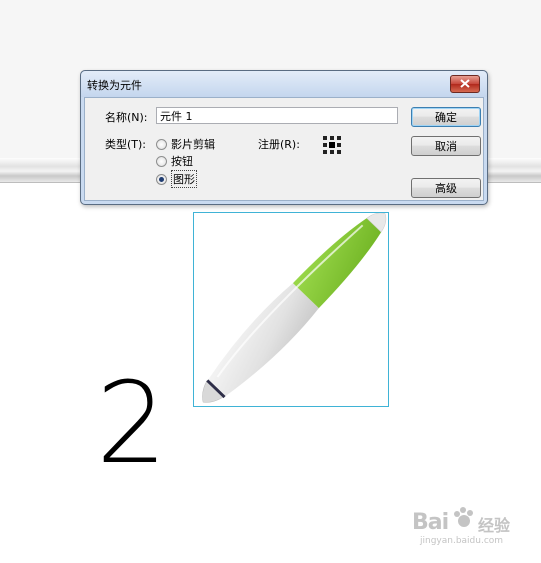  Describe the element at coordinates (126, 117) in the screenshot. I see `name-label: 名称(N):` at that location.